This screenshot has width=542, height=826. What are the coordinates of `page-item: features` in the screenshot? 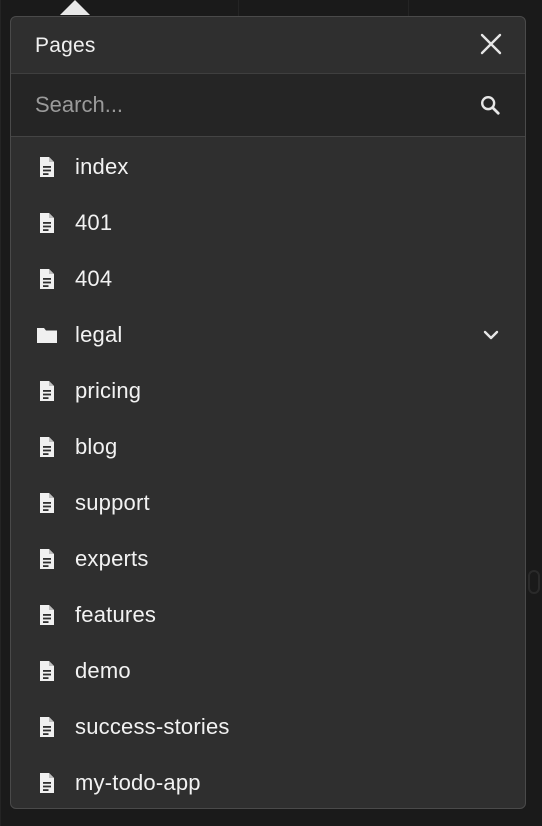 It's located at (268, 615).